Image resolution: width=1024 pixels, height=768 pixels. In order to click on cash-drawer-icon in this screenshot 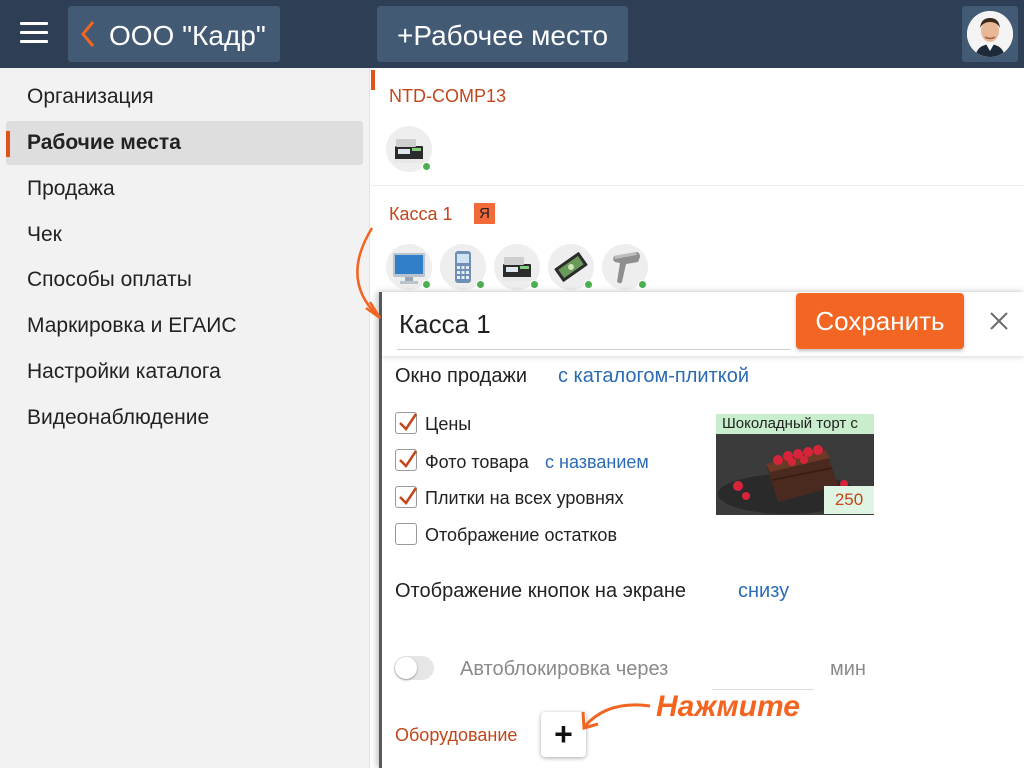, I will do `click(571, 267)`.